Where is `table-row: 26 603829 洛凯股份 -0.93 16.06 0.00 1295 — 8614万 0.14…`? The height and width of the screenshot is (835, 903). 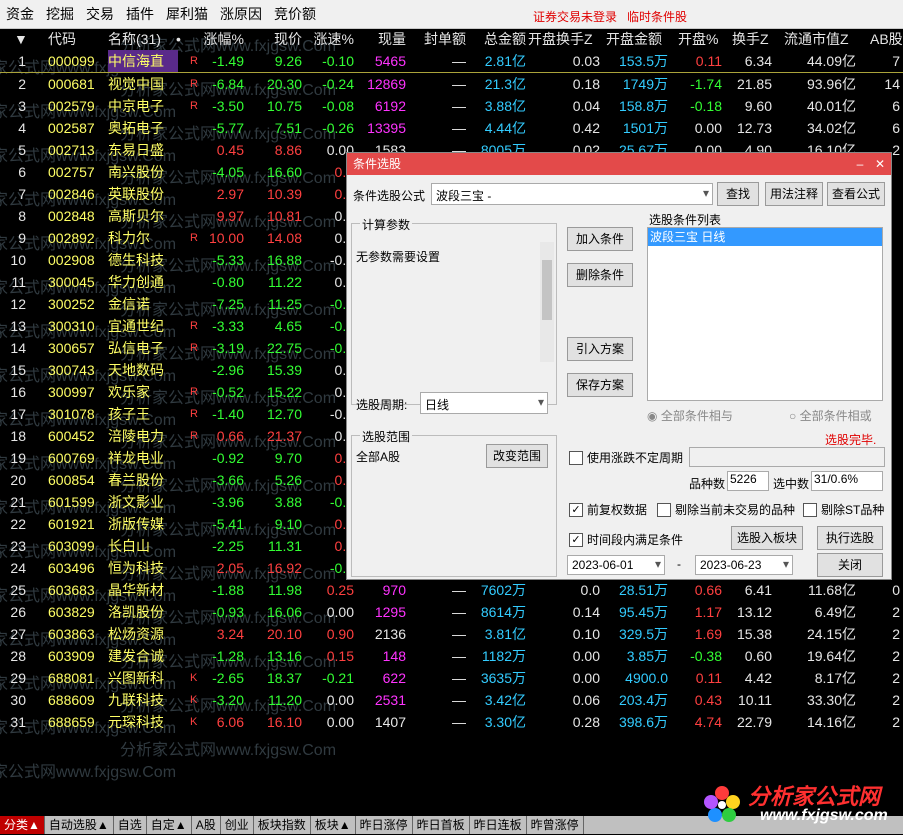
table-row: 26 603829 洛凯股份 -0.93 16.06 0.00 1295 — 8614万 0.14… is located at coordinates (451, 612).